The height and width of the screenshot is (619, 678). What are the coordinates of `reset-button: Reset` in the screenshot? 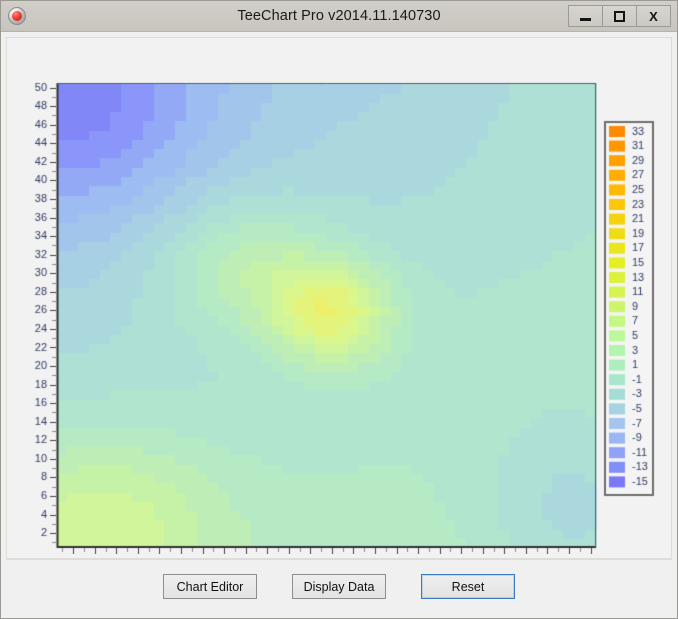 It's located at (468, 586).